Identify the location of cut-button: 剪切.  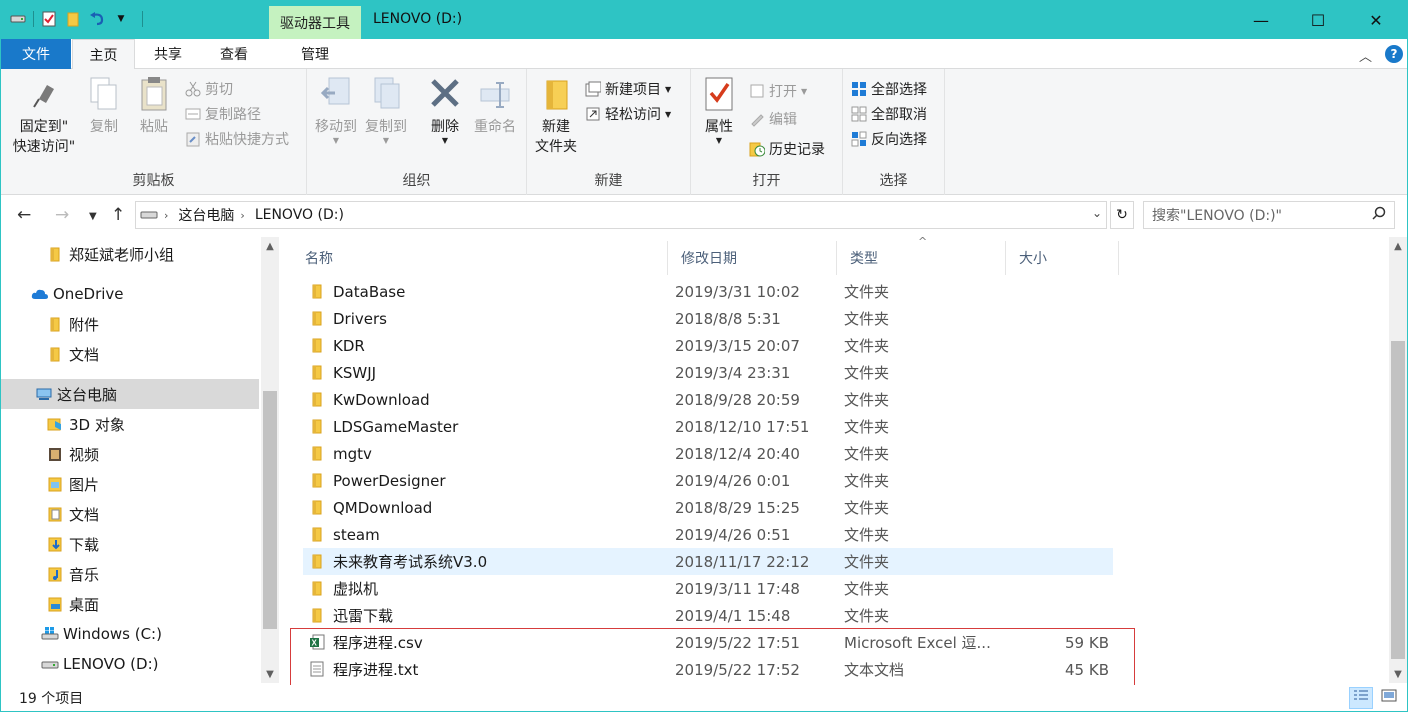
(209, 89).